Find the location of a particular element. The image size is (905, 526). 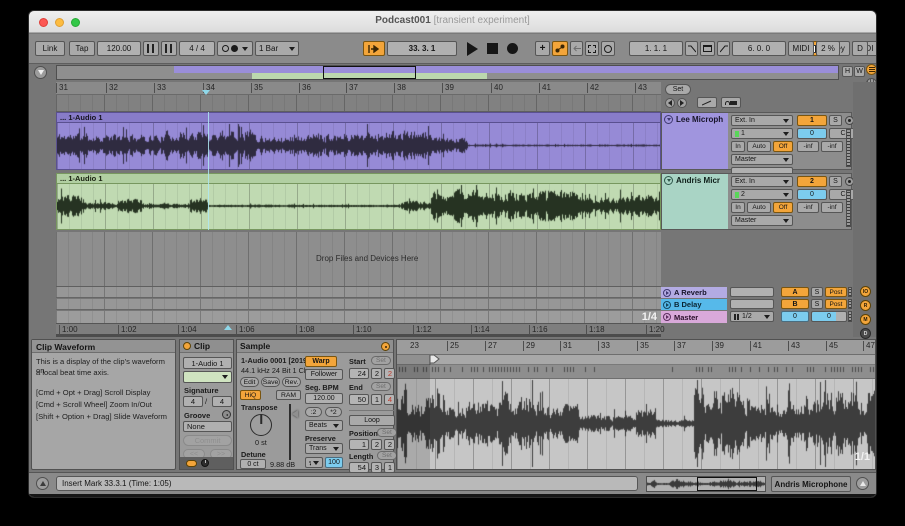

return-b-post-toggle: Post is located at coordinates (836, 304).